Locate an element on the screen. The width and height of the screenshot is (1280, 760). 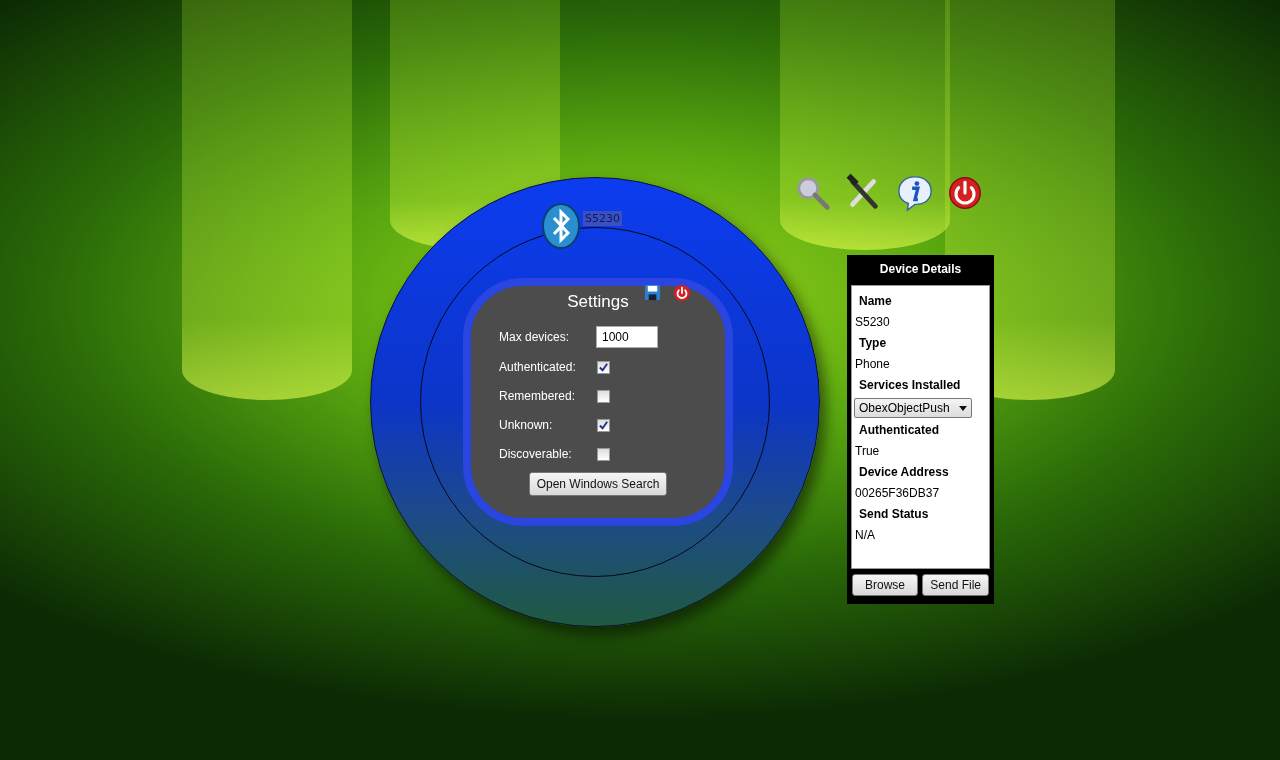
max-devices-field: 1000 is located at coordinates (627, 337).